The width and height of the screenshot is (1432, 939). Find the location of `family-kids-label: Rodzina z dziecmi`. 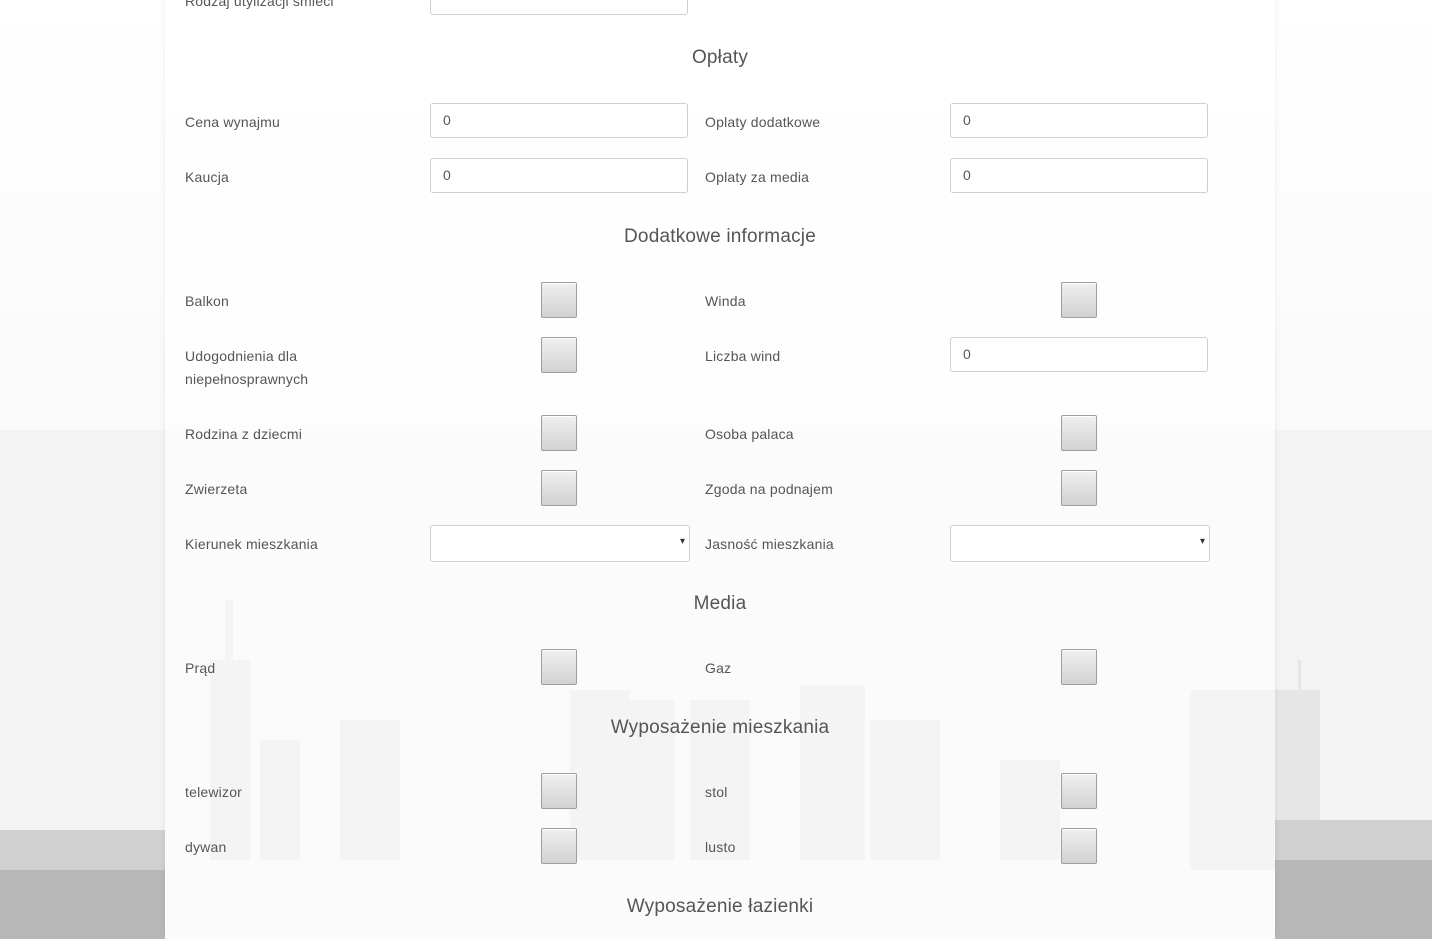

family-kids-label: Rodzina z dziecmi is located at coordinates (243, 434).